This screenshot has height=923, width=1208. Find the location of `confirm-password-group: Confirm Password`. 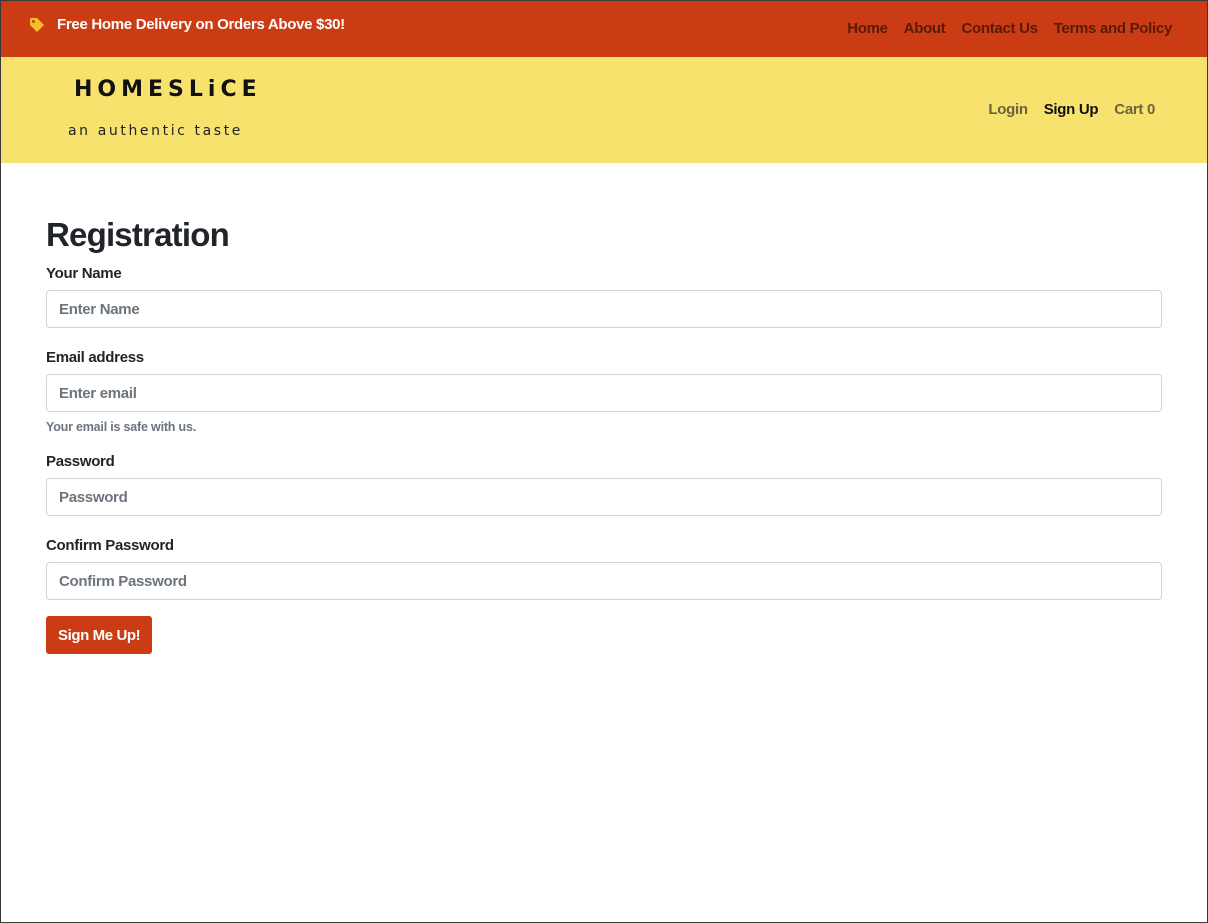

confirm-password-group: Confirm Password is located at coordinates (604, 568).